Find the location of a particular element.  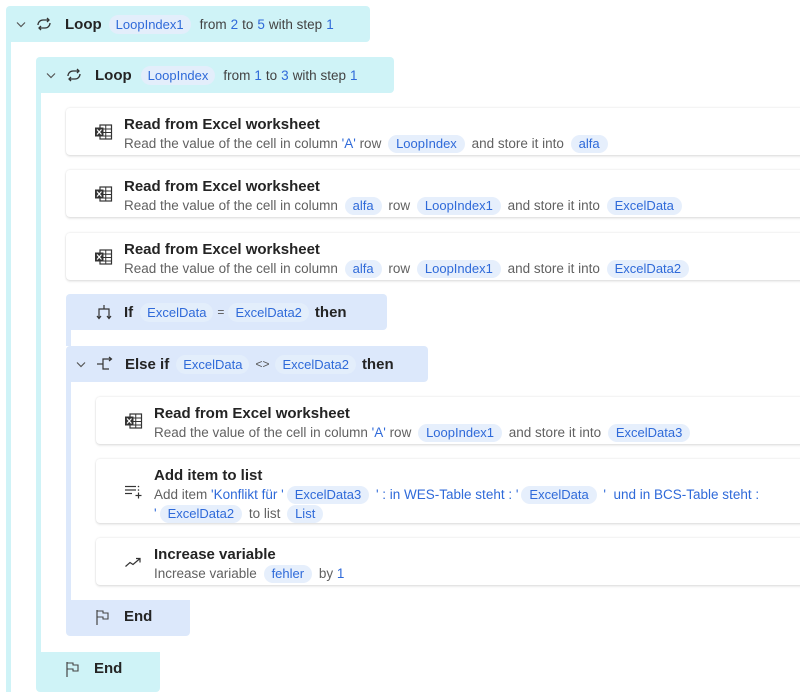

action-title: Add item to list is located at coordinates (208, 475).